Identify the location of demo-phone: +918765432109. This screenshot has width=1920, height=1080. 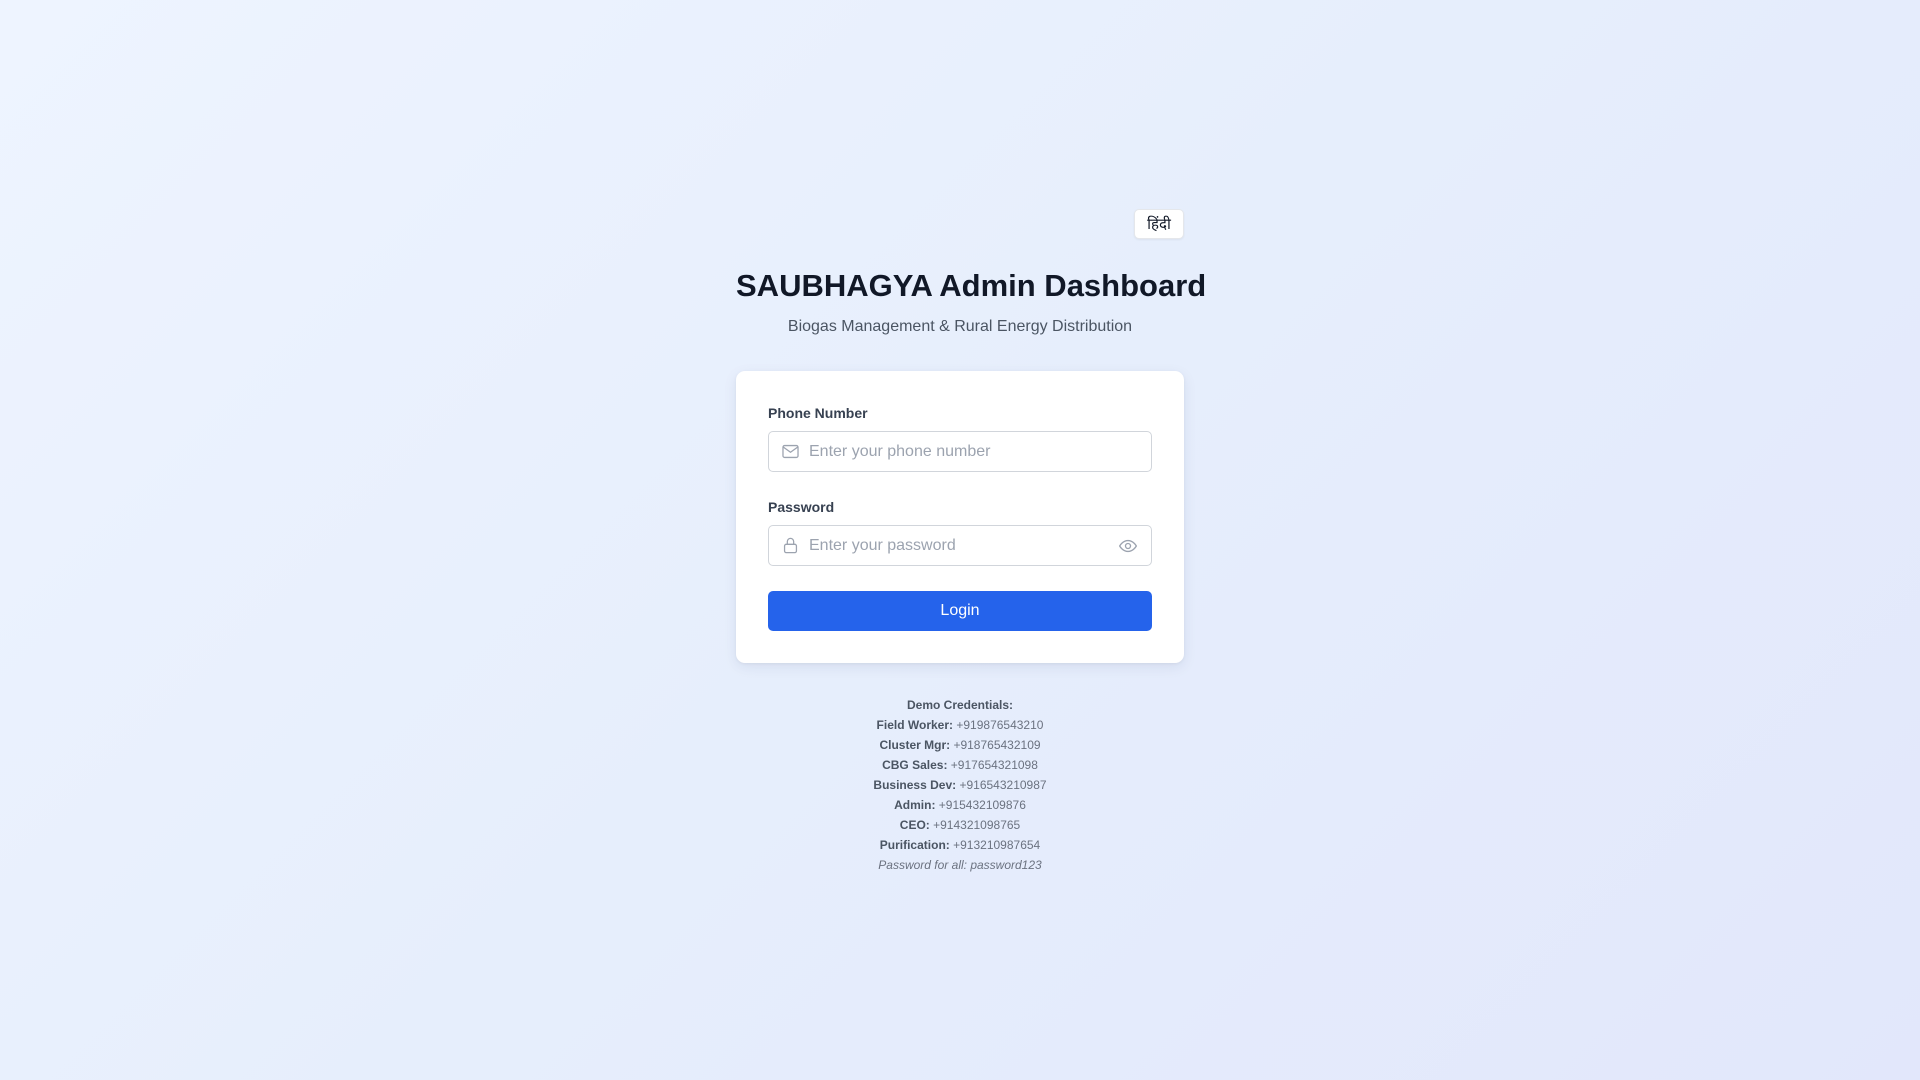
(997, 745).